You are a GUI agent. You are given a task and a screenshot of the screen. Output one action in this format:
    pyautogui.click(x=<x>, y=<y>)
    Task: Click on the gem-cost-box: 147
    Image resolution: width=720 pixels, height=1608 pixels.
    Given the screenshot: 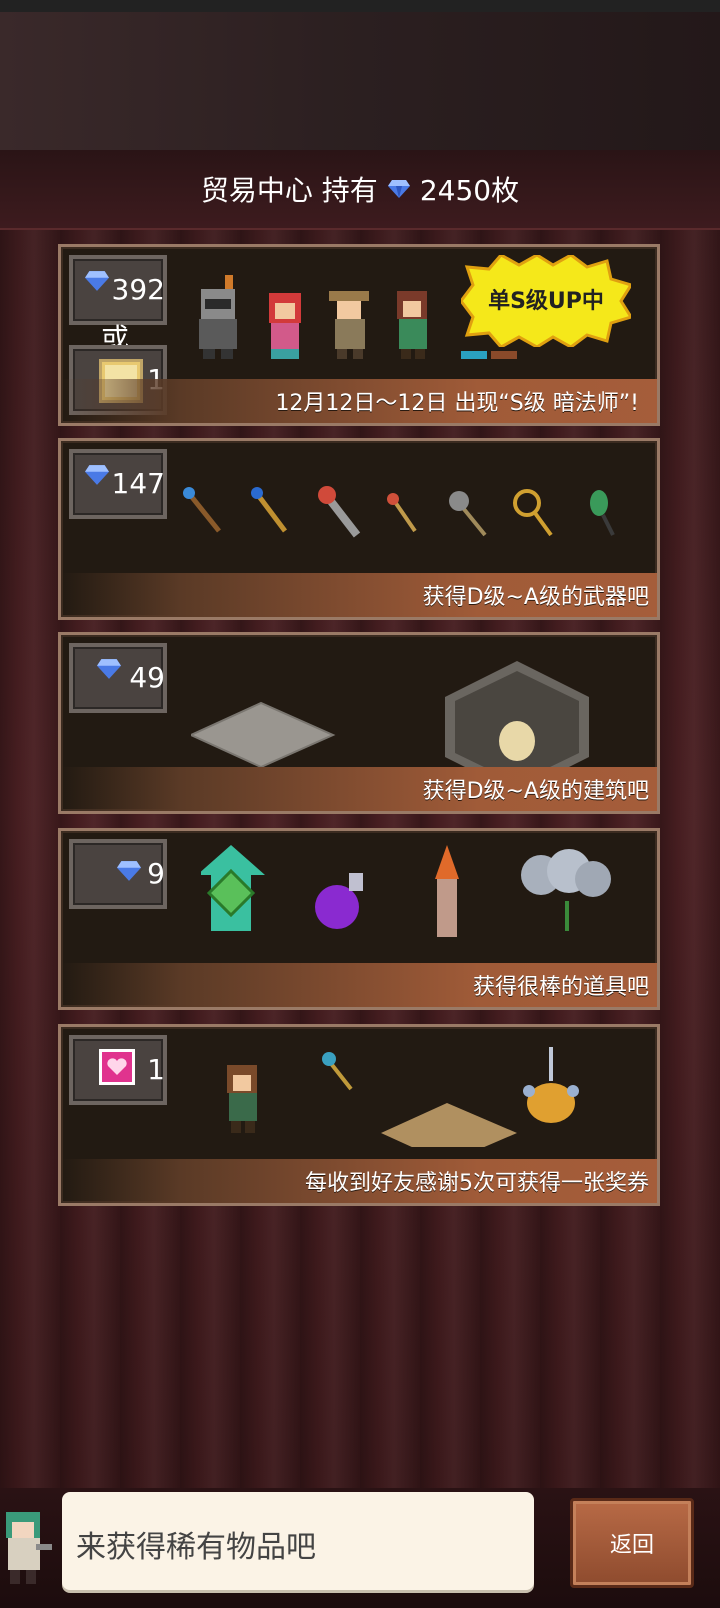 What is the action you would take?
    pyautogui.click(x=118, y=484)
    